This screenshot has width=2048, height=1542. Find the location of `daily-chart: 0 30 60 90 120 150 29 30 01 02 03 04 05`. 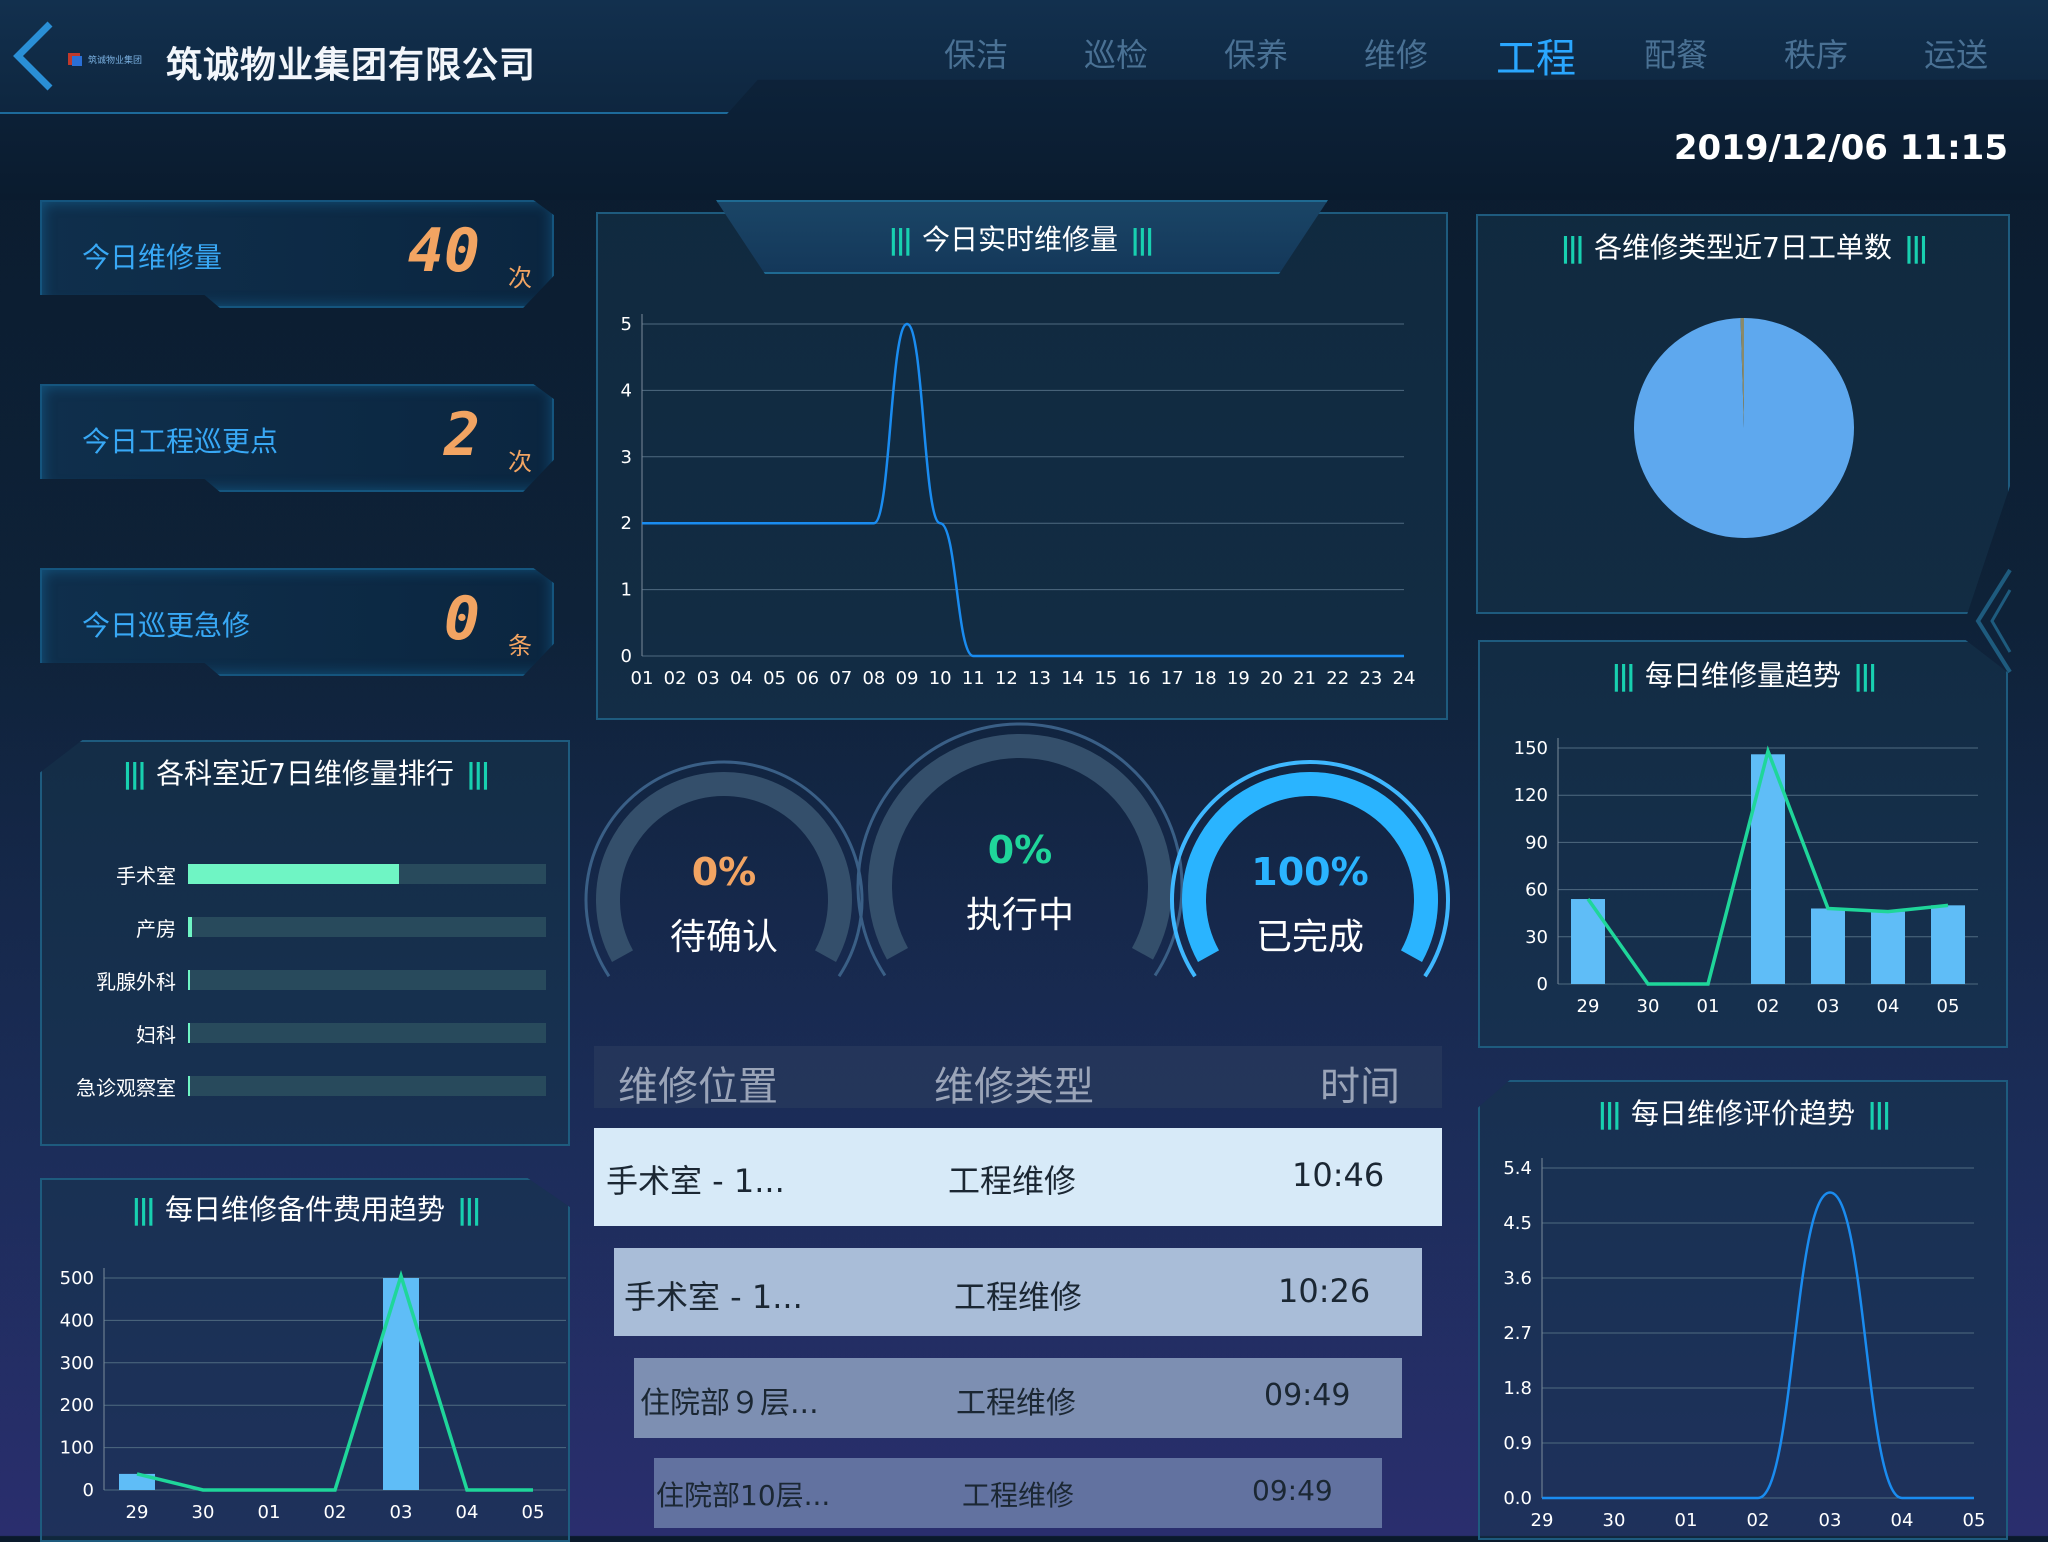

daily-chart: 0 30 60 90 120 150 29 30 01 02 03 04 05 is located at coordinates (1746, 877).